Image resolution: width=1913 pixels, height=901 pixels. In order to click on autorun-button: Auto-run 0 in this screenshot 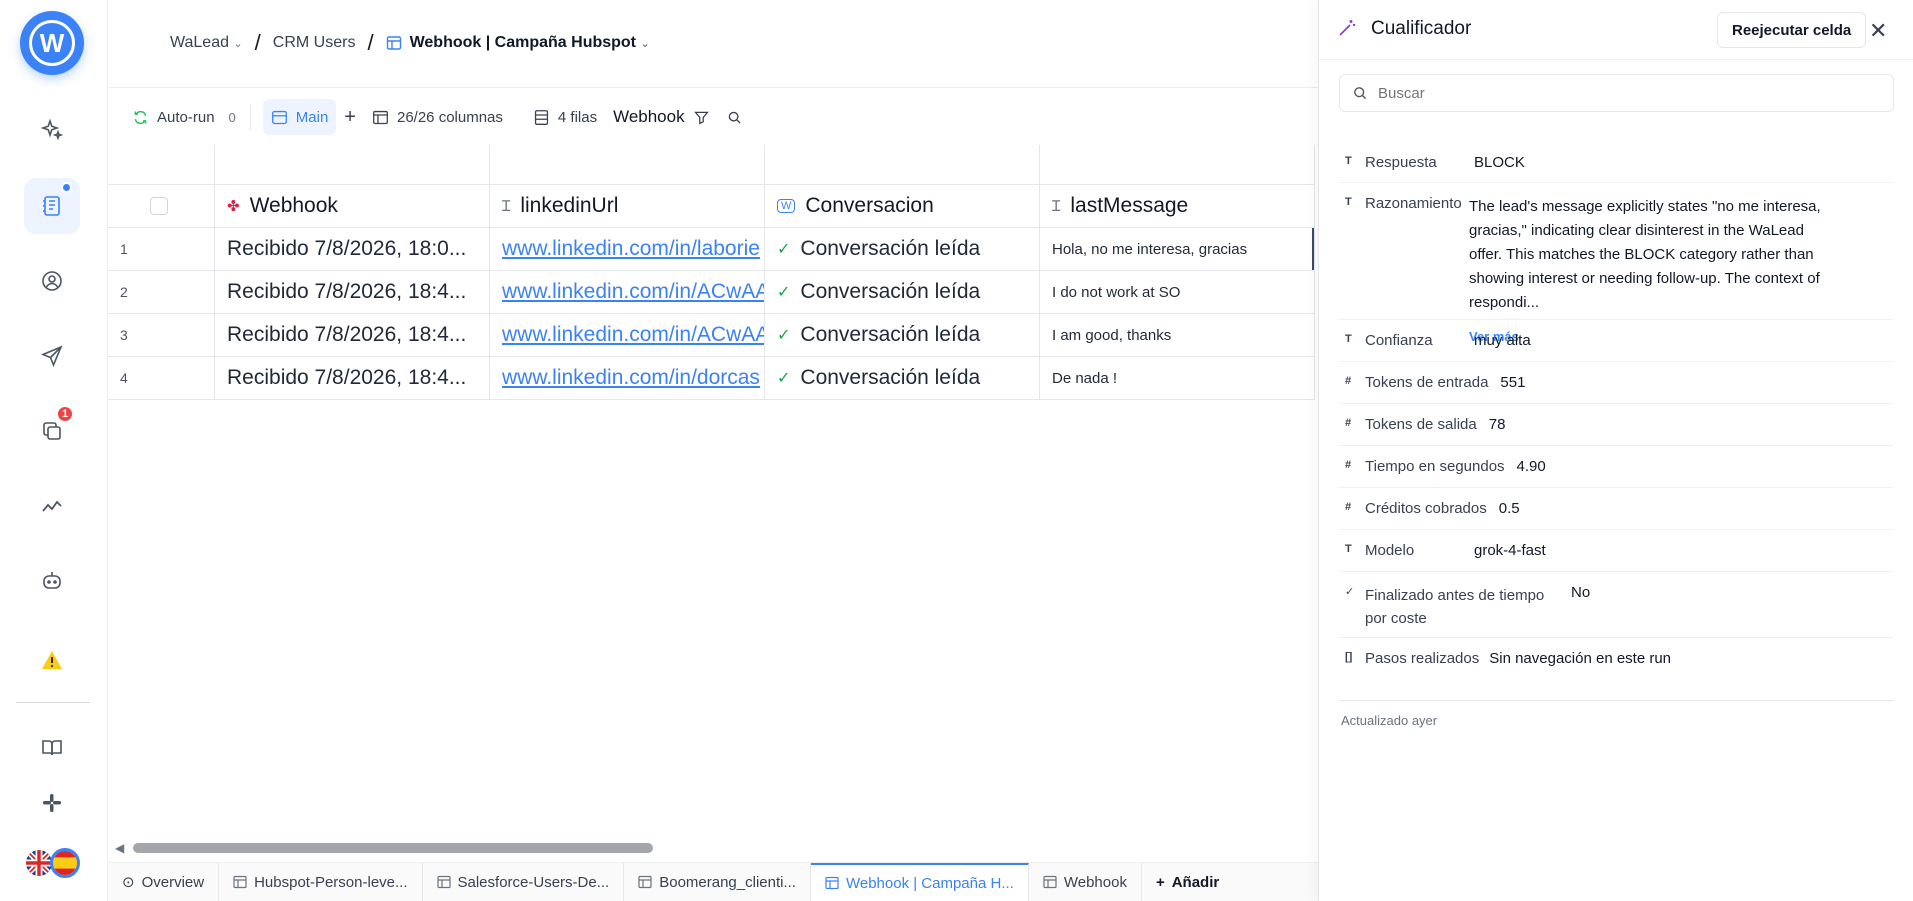, I will do `click(184, 117)`.